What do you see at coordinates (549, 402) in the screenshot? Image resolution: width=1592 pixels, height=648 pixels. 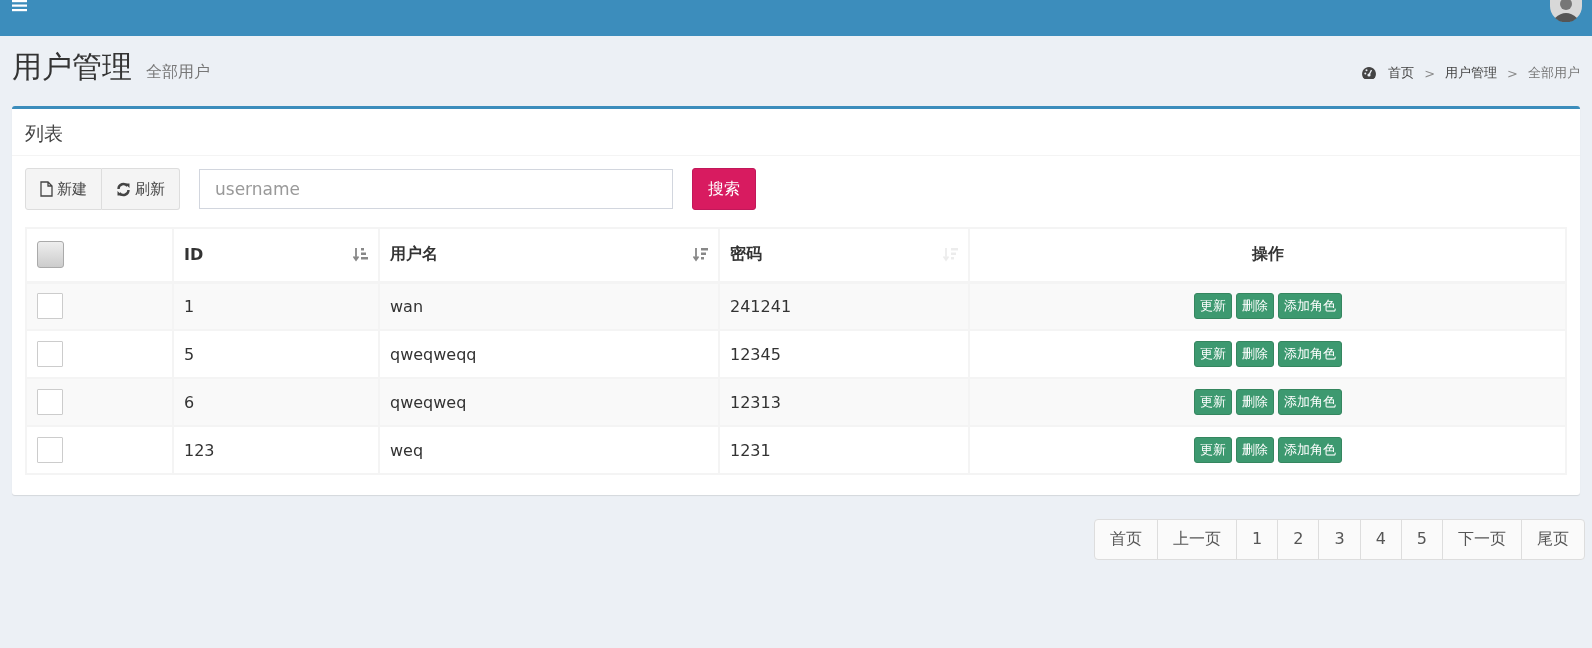 I see `table-cell: qweqweq` at bounding box center [549, 402].